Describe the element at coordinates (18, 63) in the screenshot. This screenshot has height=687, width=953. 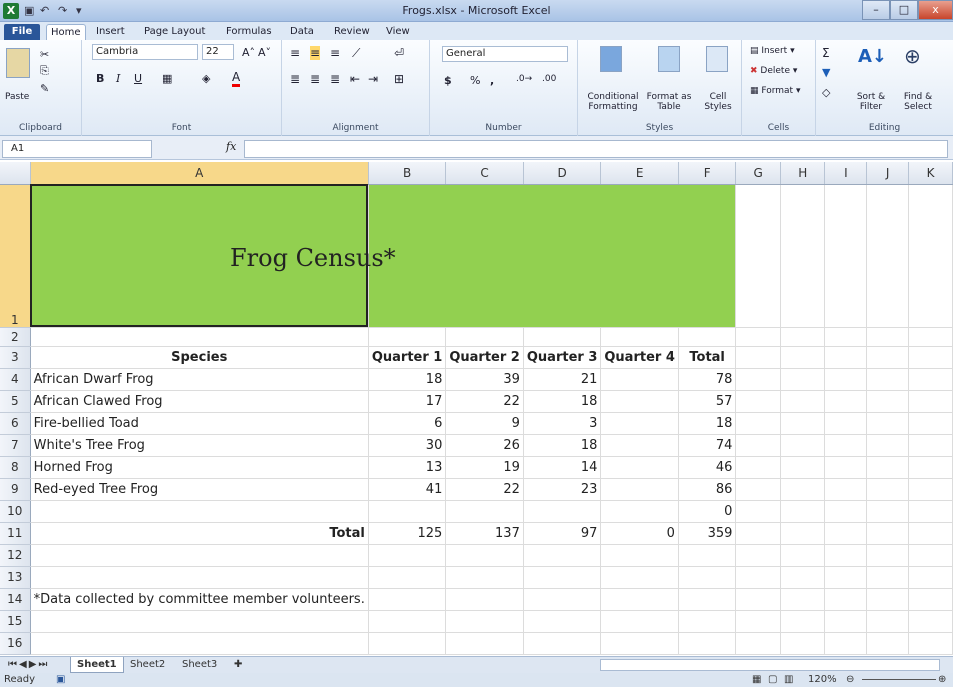
I see `paste-icon` at that location.